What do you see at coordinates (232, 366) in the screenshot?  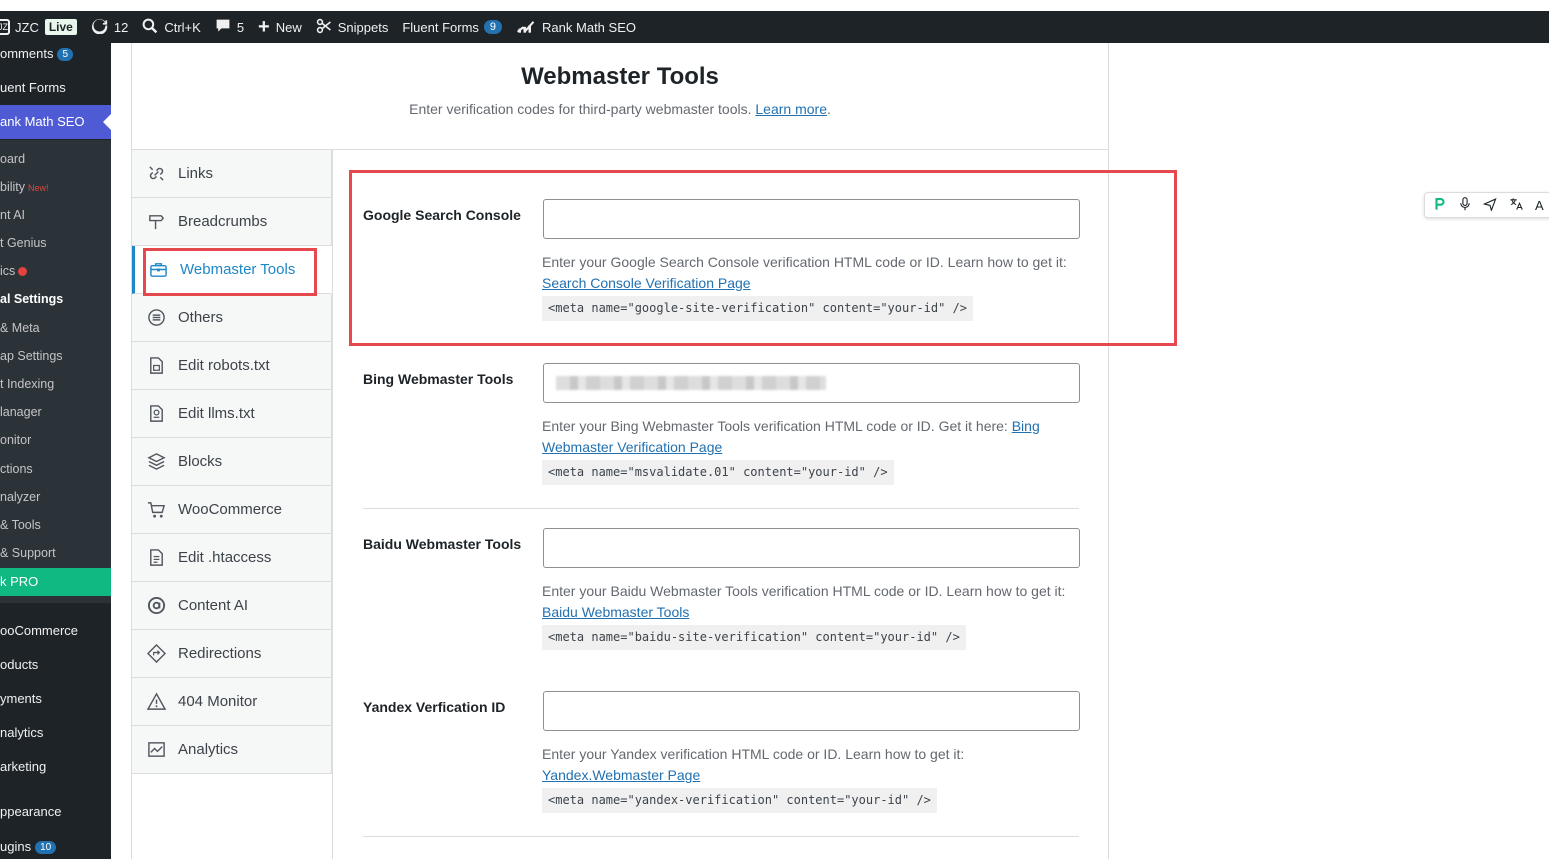 I see `tab-edit-robots: Edit robots.txt` at bounding box center [232, 366].